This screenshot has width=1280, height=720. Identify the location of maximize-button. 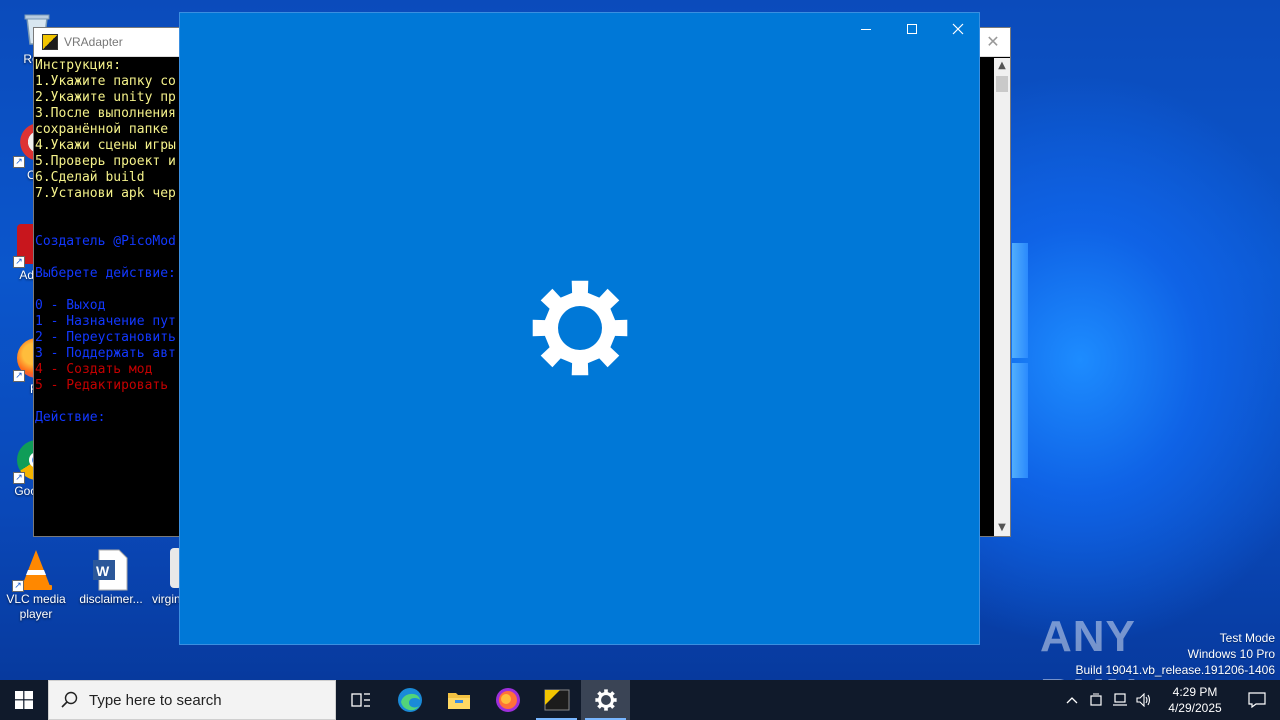
(912, 29).